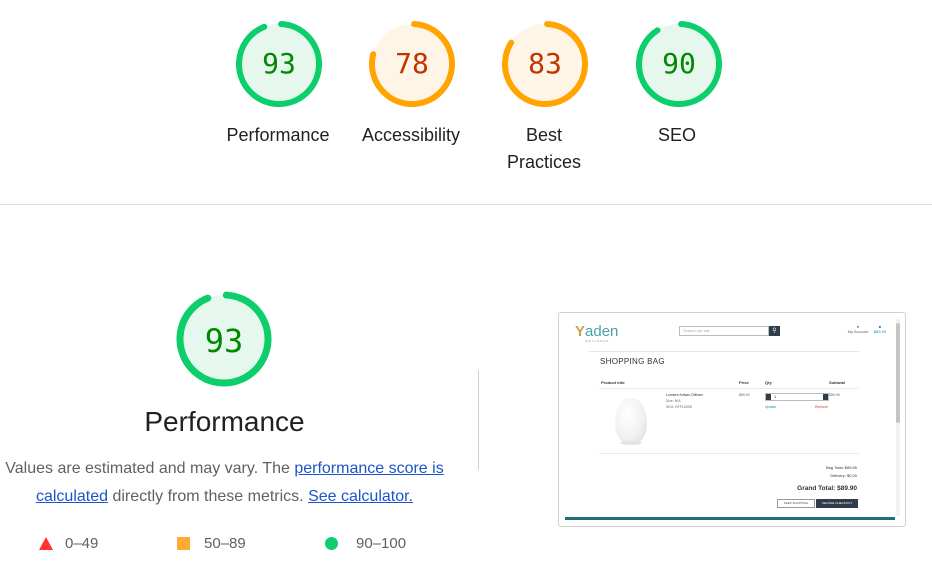 The width and height of the screenshot is (932, 570). What do you see at coordinates (796, 503) in the screenshot?
I see `keep-shopping-button: KEEP SHOPPING` at bounding box center [796, 503].